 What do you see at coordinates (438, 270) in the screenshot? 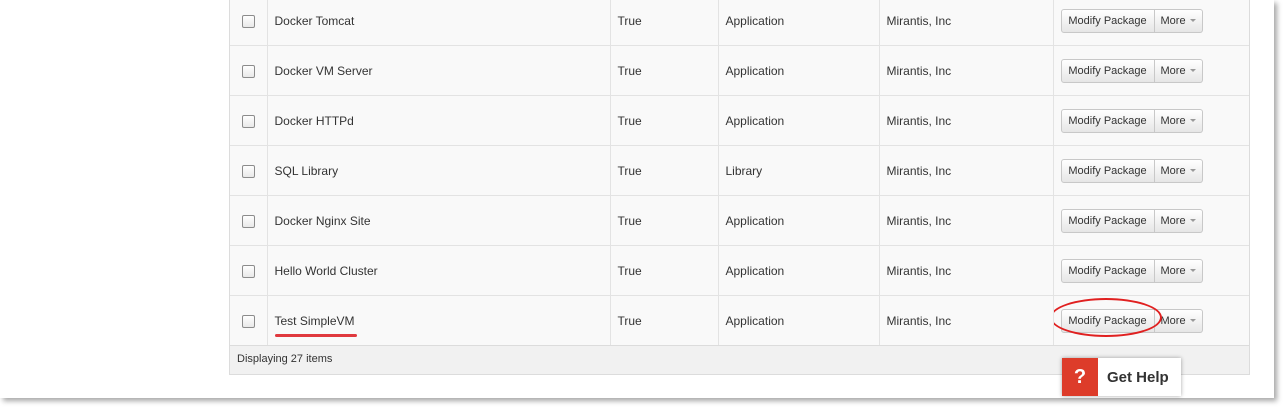
I see `package-name: Hello World Cluster` at bounding box center [438, 270].